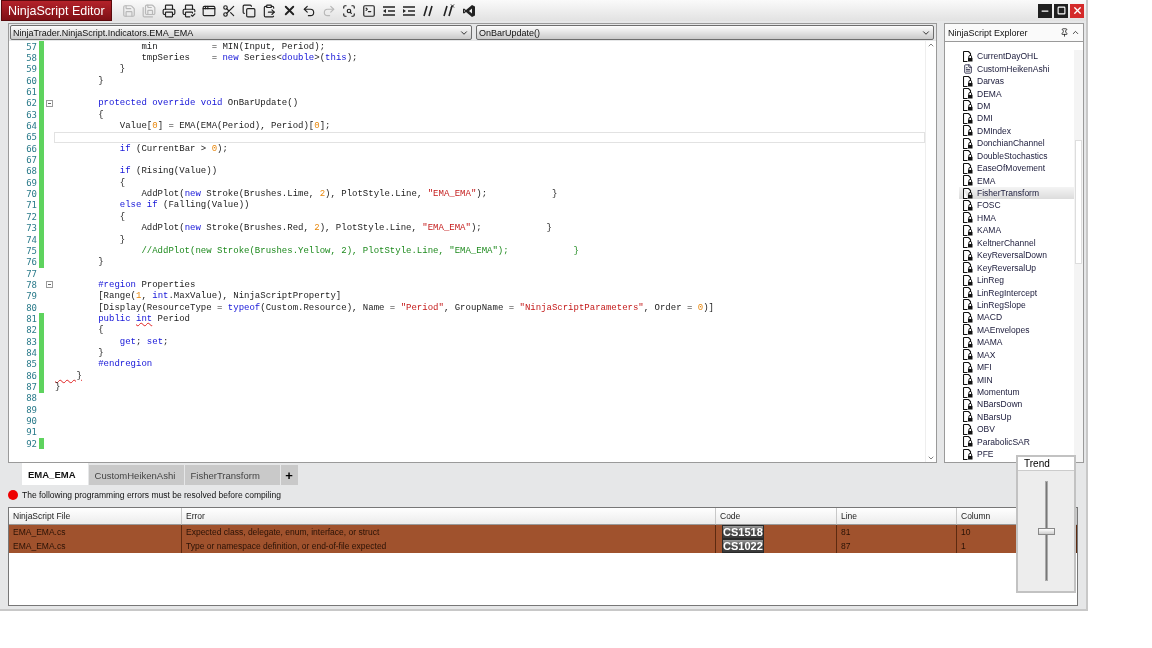 The image size is (1152, 648). Describe the element at coordinates (977, 118) in the screenshot. I see `explorer-item: DMI` at that location.